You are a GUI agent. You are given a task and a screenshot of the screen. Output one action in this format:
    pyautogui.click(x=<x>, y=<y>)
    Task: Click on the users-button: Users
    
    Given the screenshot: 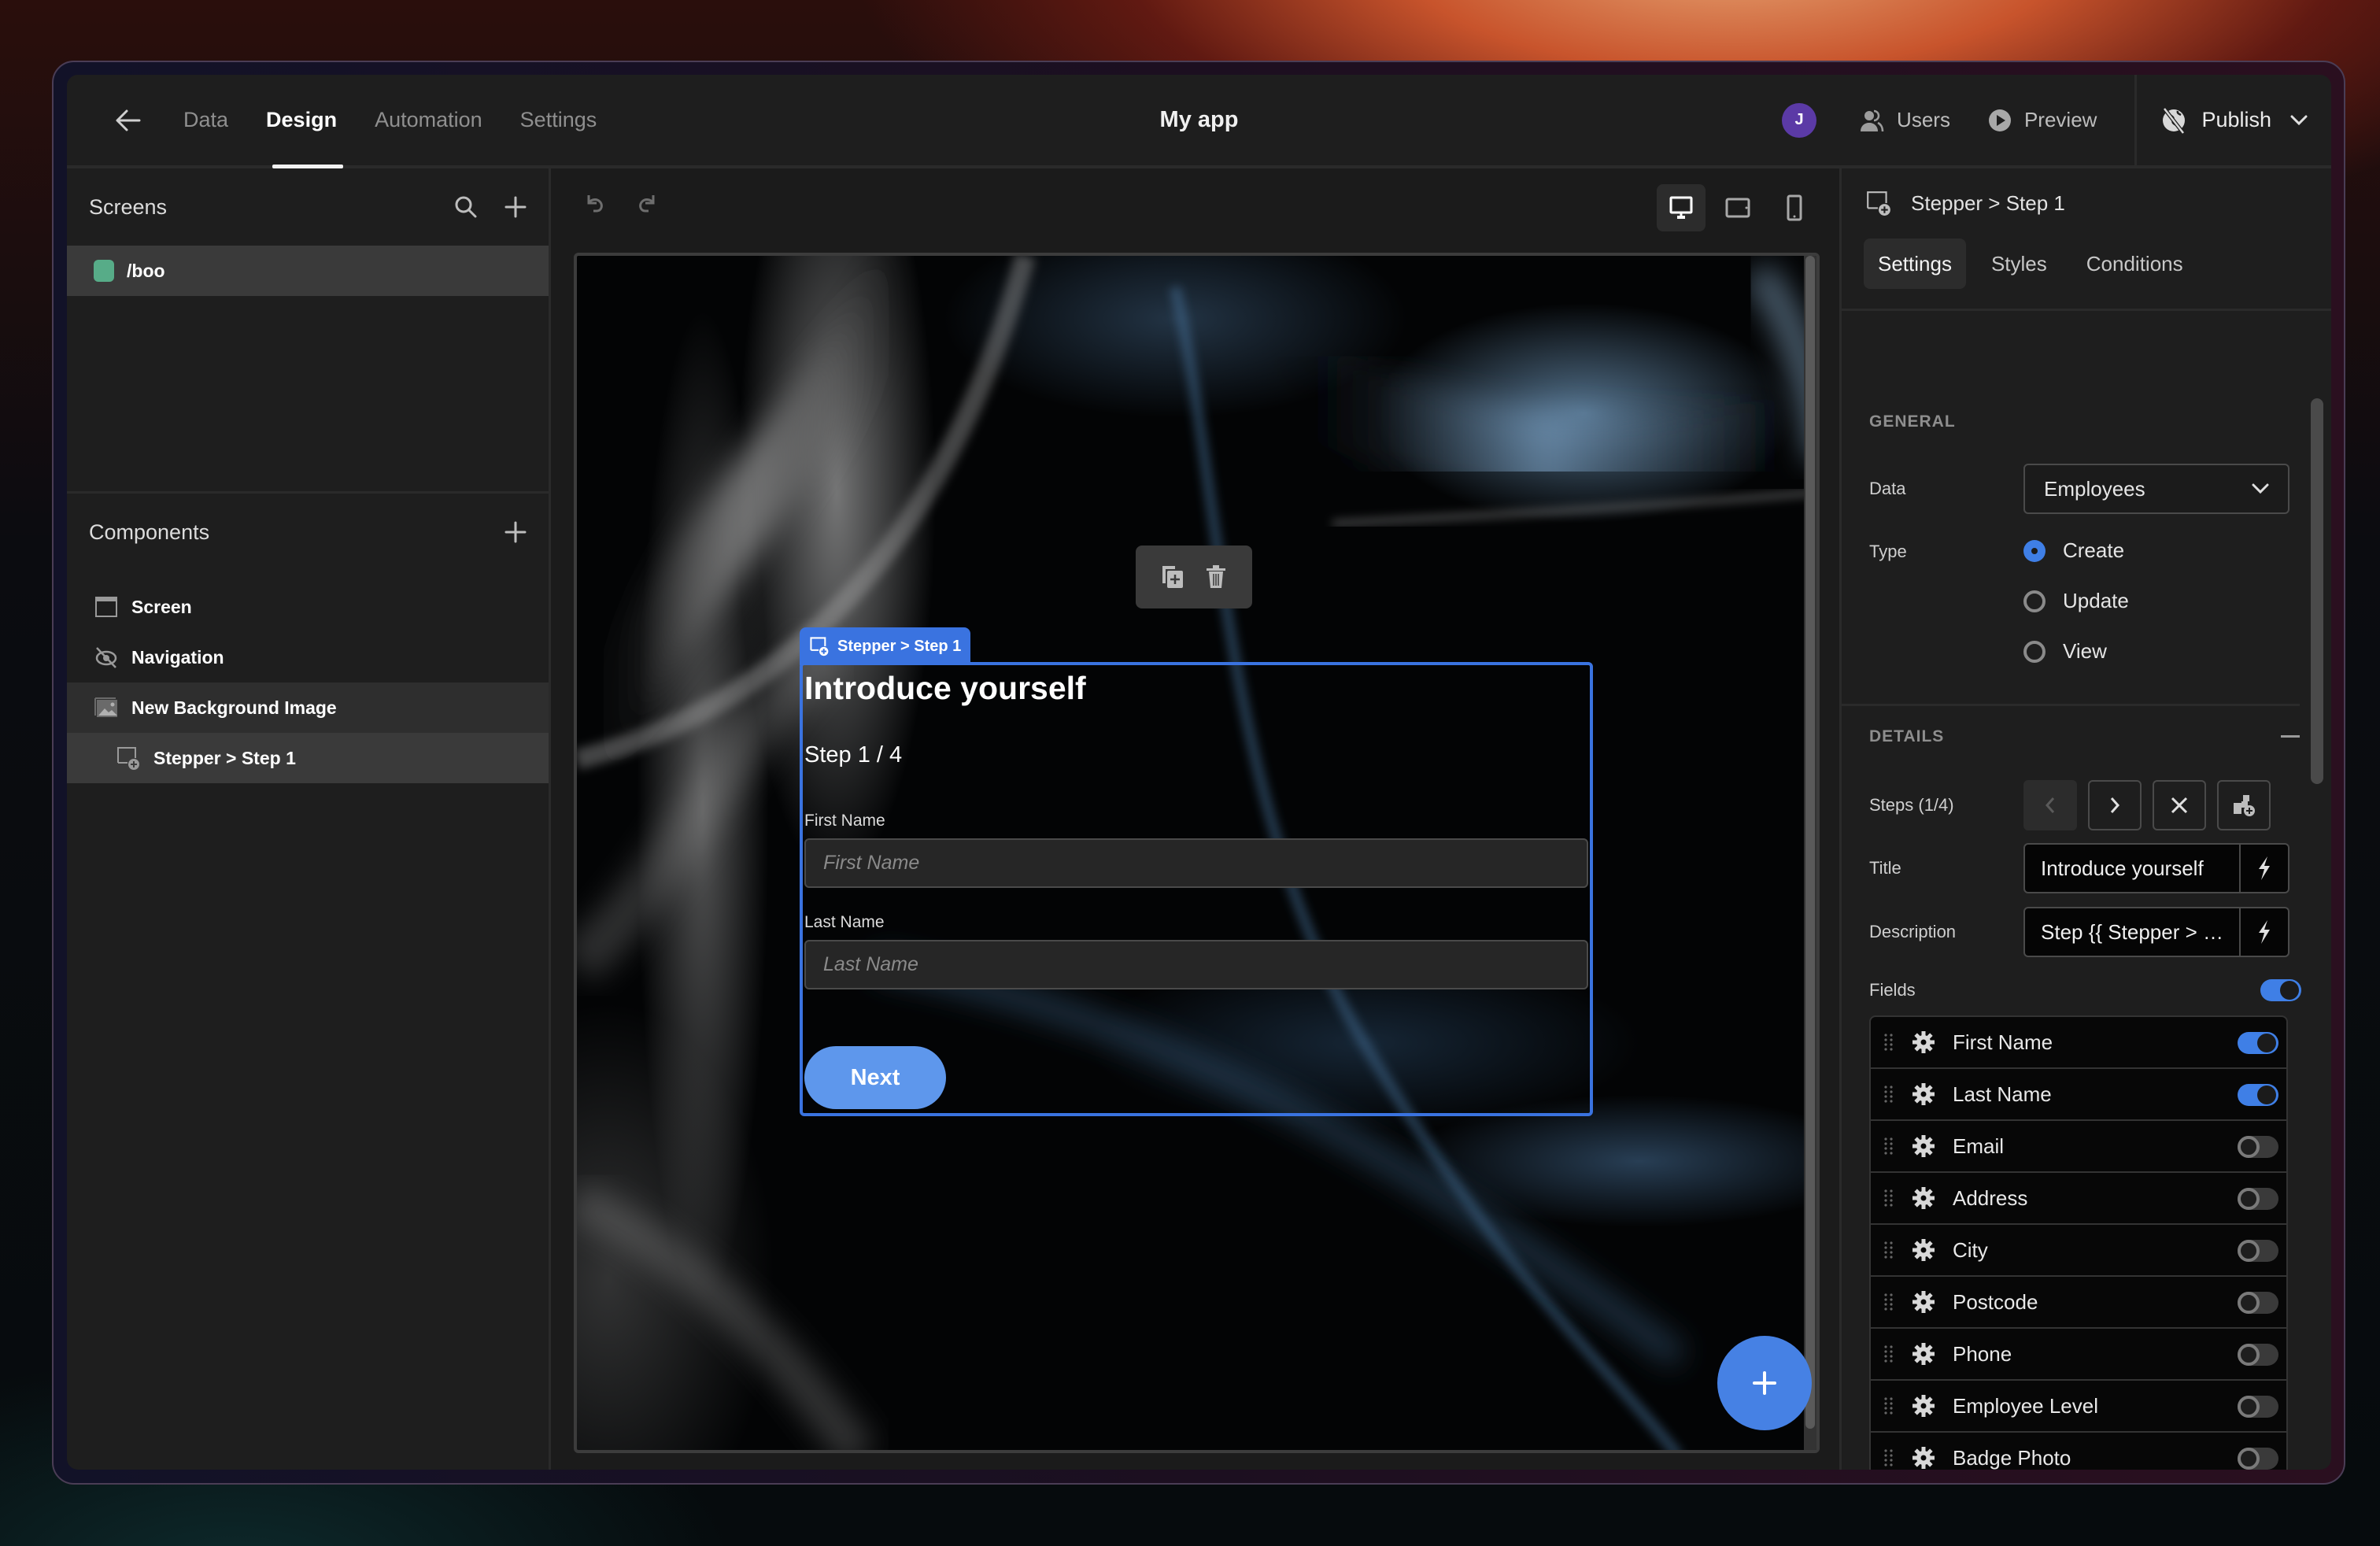 What is the action you would take?
    pyautogui.click(x=1904, y=120)
    